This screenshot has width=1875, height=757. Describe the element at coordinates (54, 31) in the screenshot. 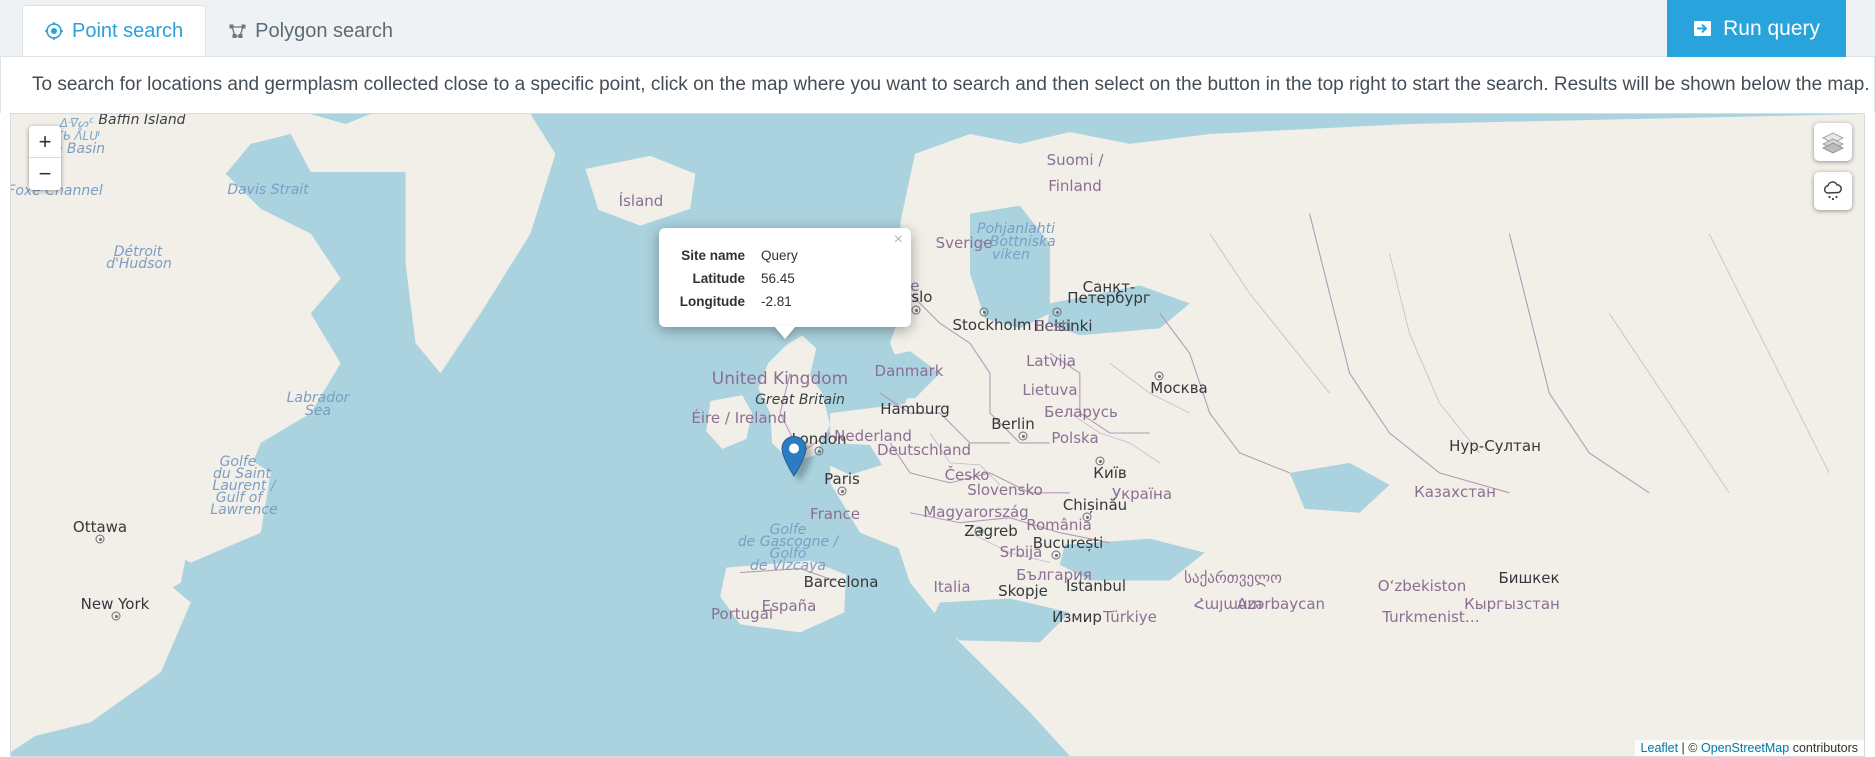

I see `crosshair-icon` at that location.